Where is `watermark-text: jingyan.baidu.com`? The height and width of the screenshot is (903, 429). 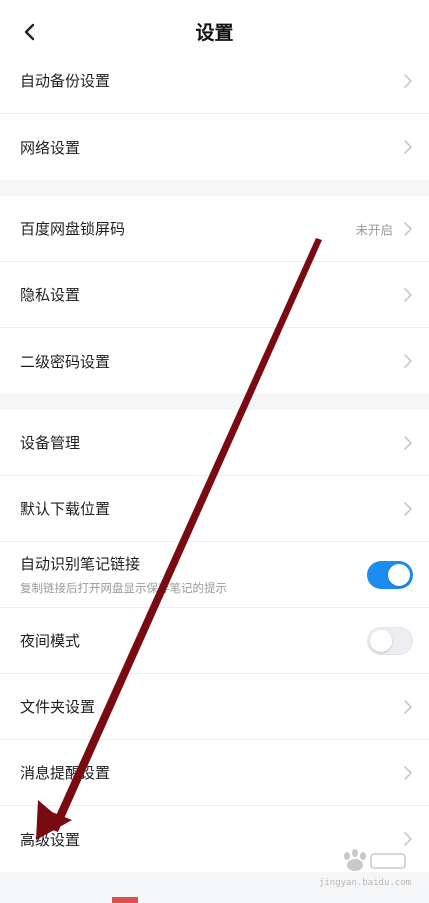
watermark-text: jingyan.baidu.com is located at coordinates (365, 883).